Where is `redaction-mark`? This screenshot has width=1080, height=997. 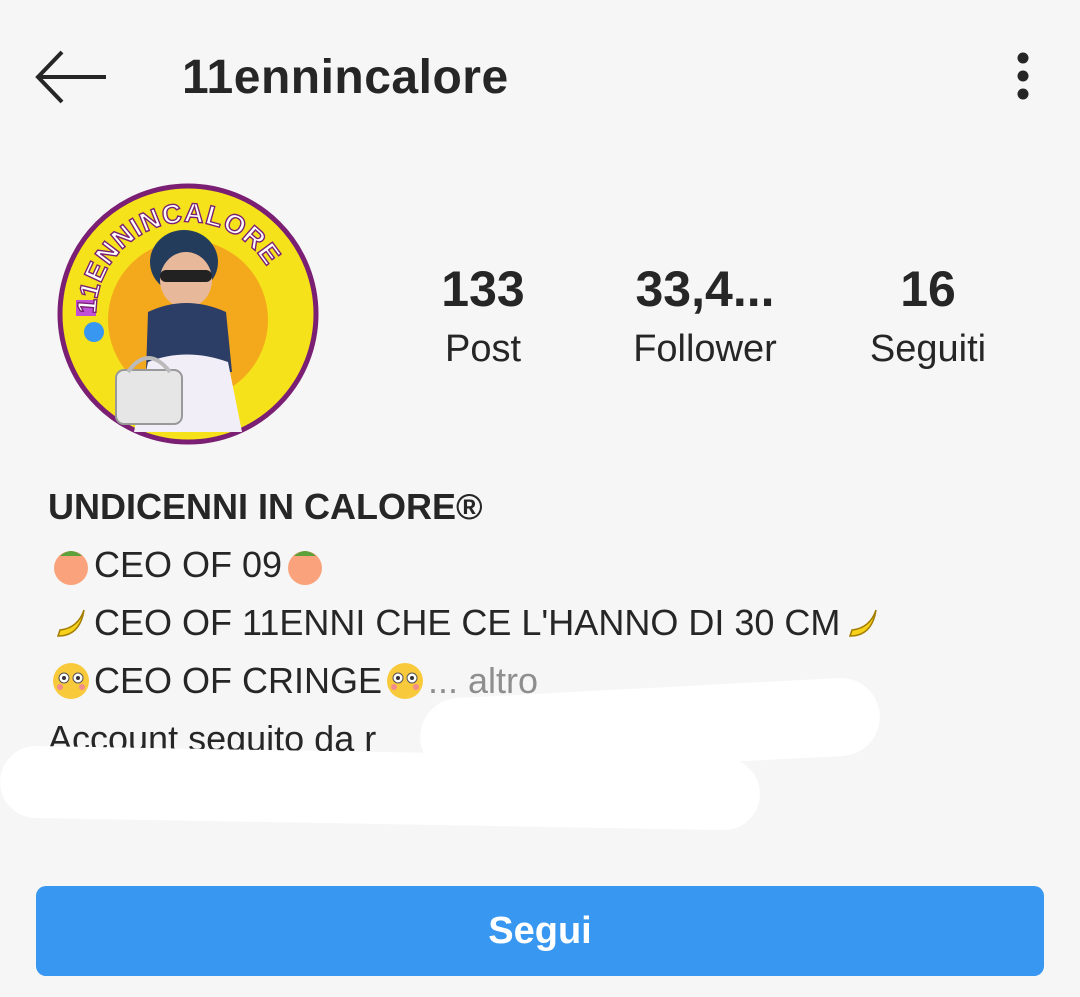 redaction-mark is located at coordinates (380, 788).